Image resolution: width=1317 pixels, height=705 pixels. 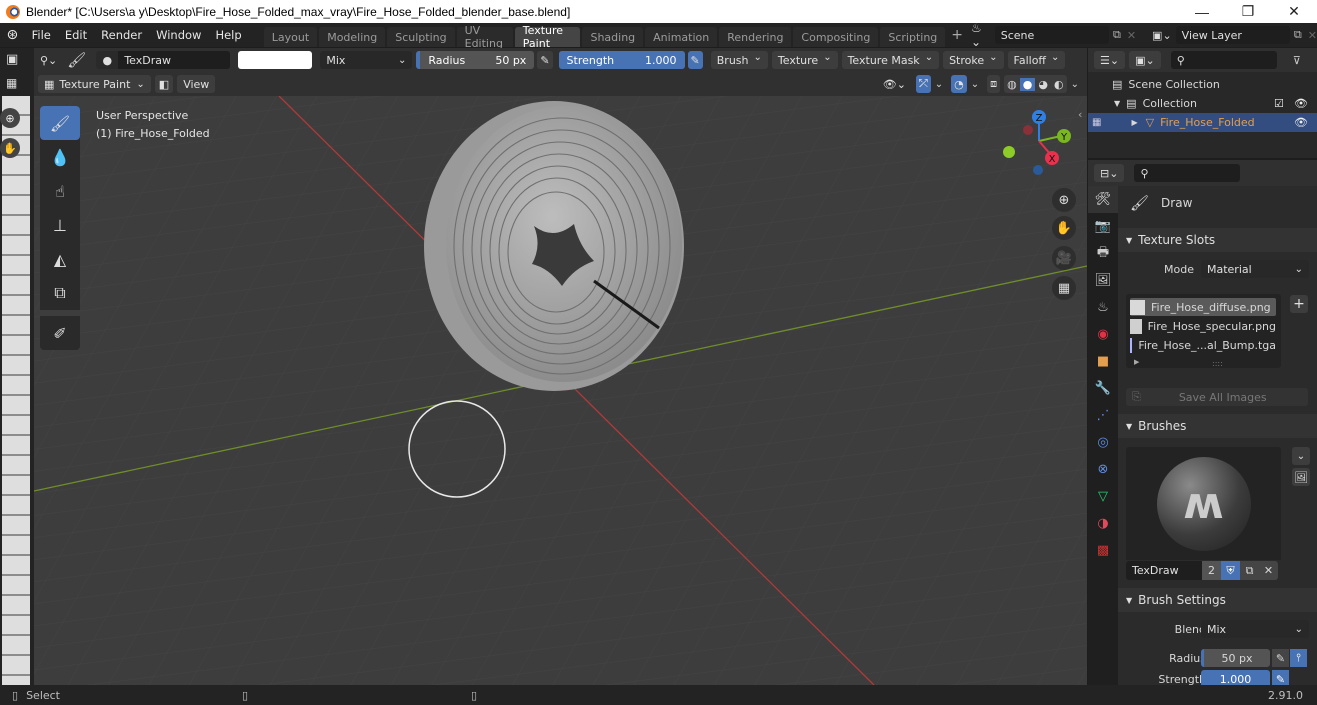 I want to click on visibility-eye-icon: 👁, so click(x=1301, y=122).